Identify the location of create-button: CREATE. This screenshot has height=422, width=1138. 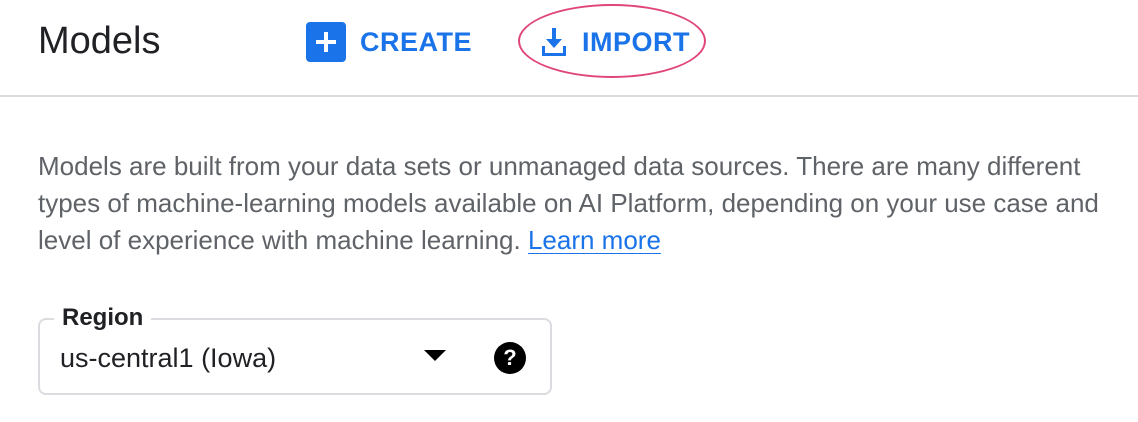
(389, 42).